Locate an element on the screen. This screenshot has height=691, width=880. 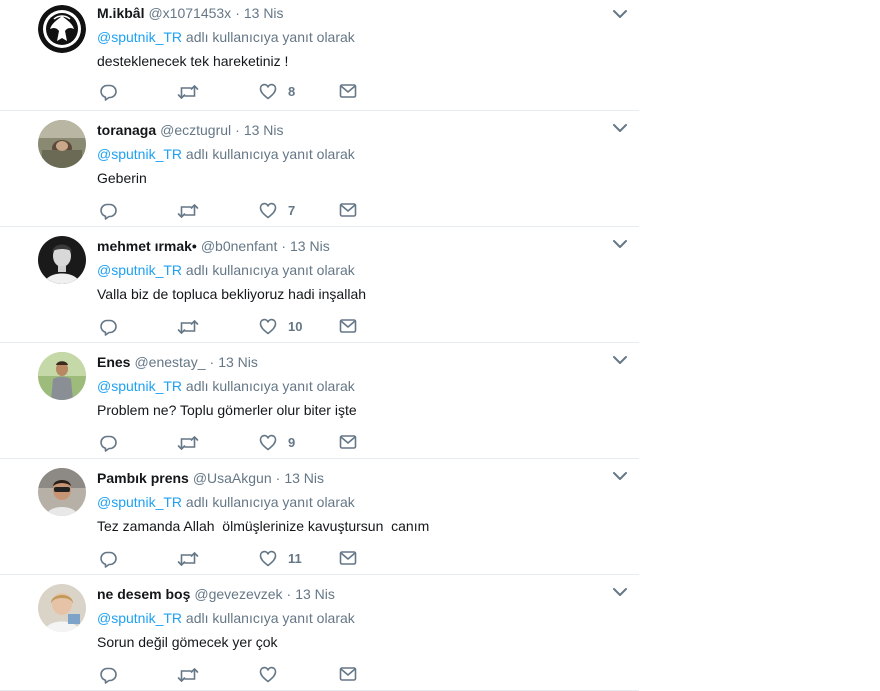
user-handle: @gevezevzek is located at coordinates (238, 594).